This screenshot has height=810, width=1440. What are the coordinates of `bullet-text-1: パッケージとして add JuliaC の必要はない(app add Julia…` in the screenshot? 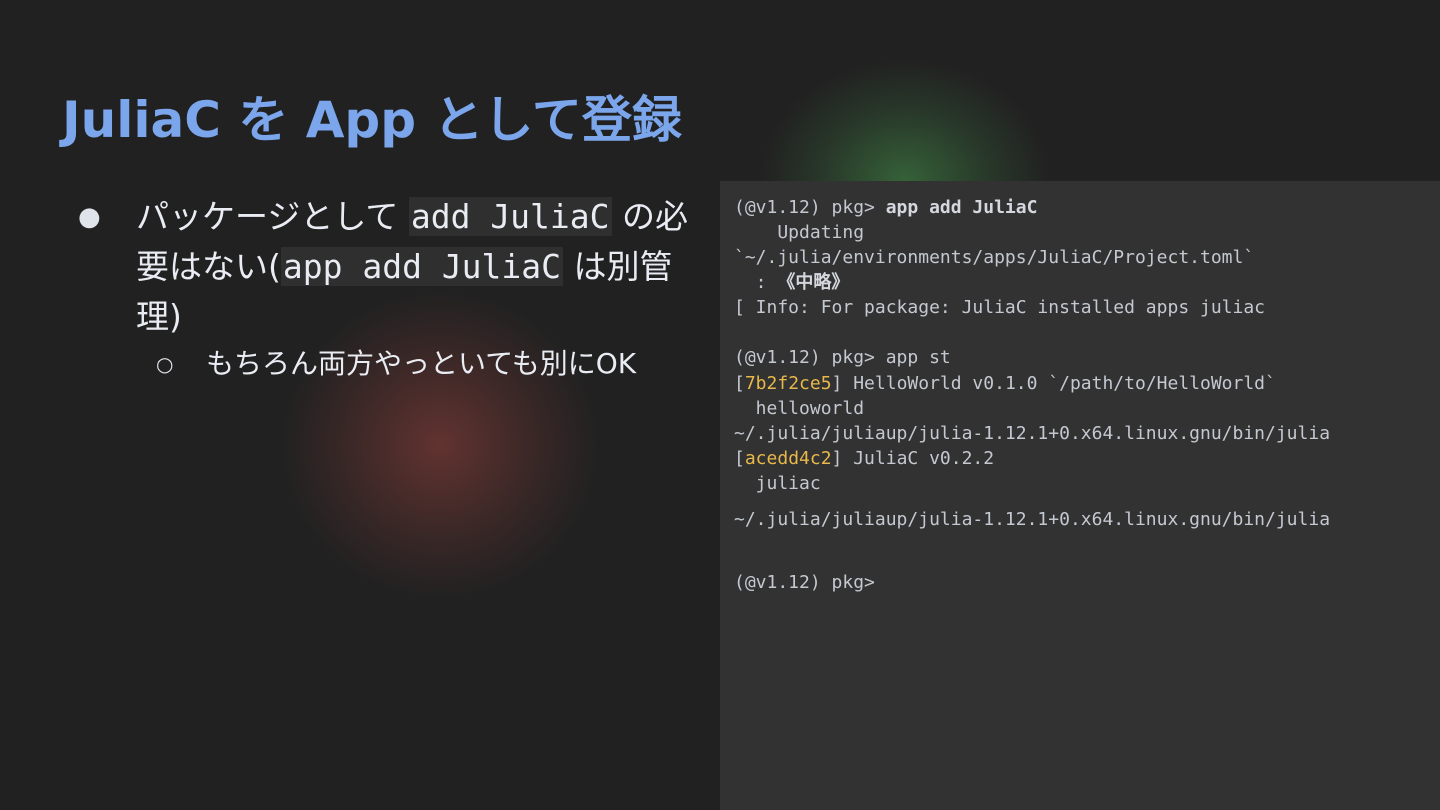 It's located at (416, 267).